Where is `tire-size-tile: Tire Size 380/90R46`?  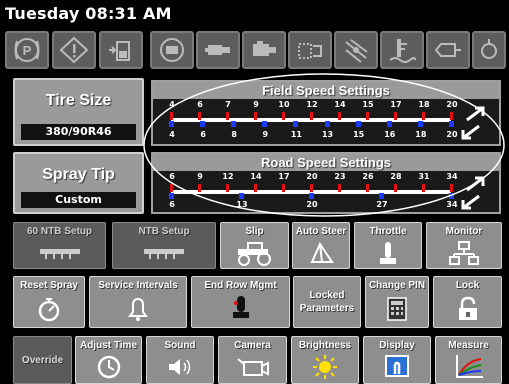 tire-size-tile: Tire Size 380/90R46 is located at coordinates (78, 112).